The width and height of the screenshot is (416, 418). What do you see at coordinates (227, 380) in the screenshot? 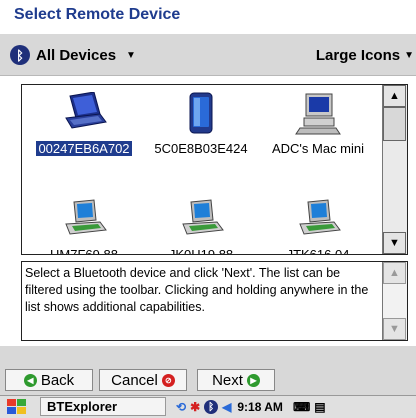
I see `next-button-label: Next` at bounding box center [227, 380].